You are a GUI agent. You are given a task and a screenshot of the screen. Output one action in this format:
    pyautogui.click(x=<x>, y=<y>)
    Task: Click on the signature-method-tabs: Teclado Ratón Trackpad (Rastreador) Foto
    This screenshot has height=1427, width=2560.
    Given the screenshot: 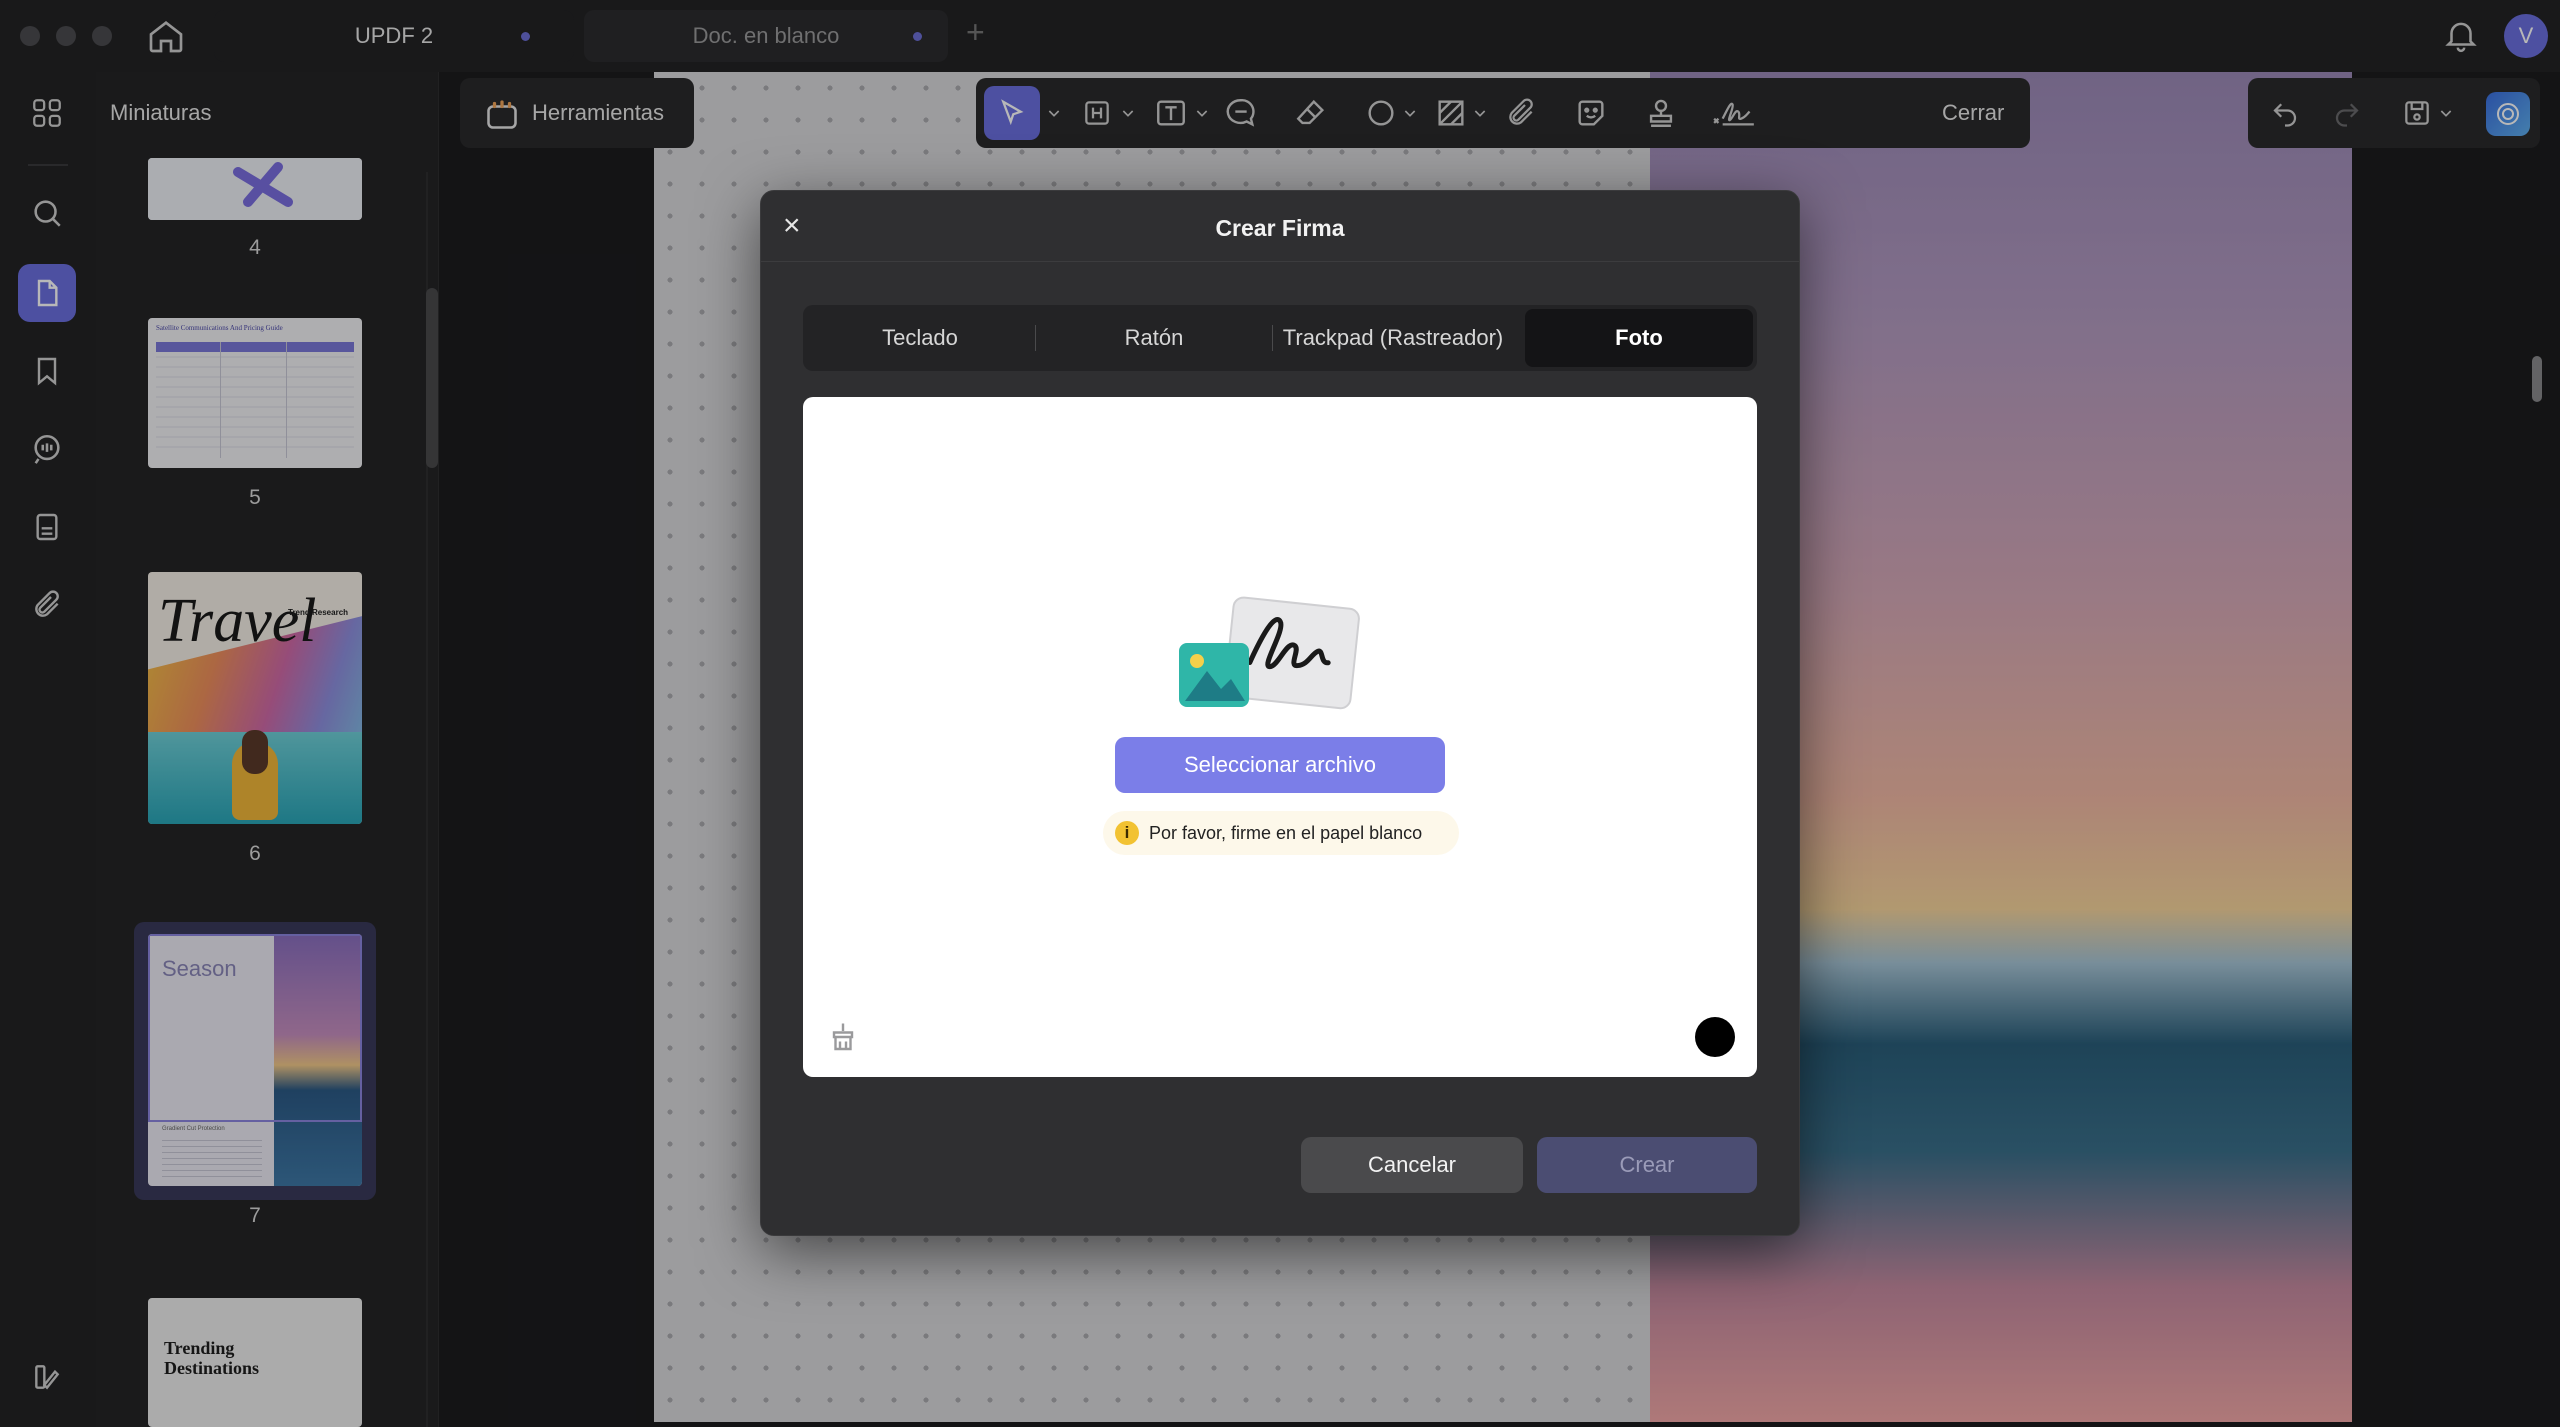 What is the action you would take?
    pyautogui.click(x=1280, y=338)
    